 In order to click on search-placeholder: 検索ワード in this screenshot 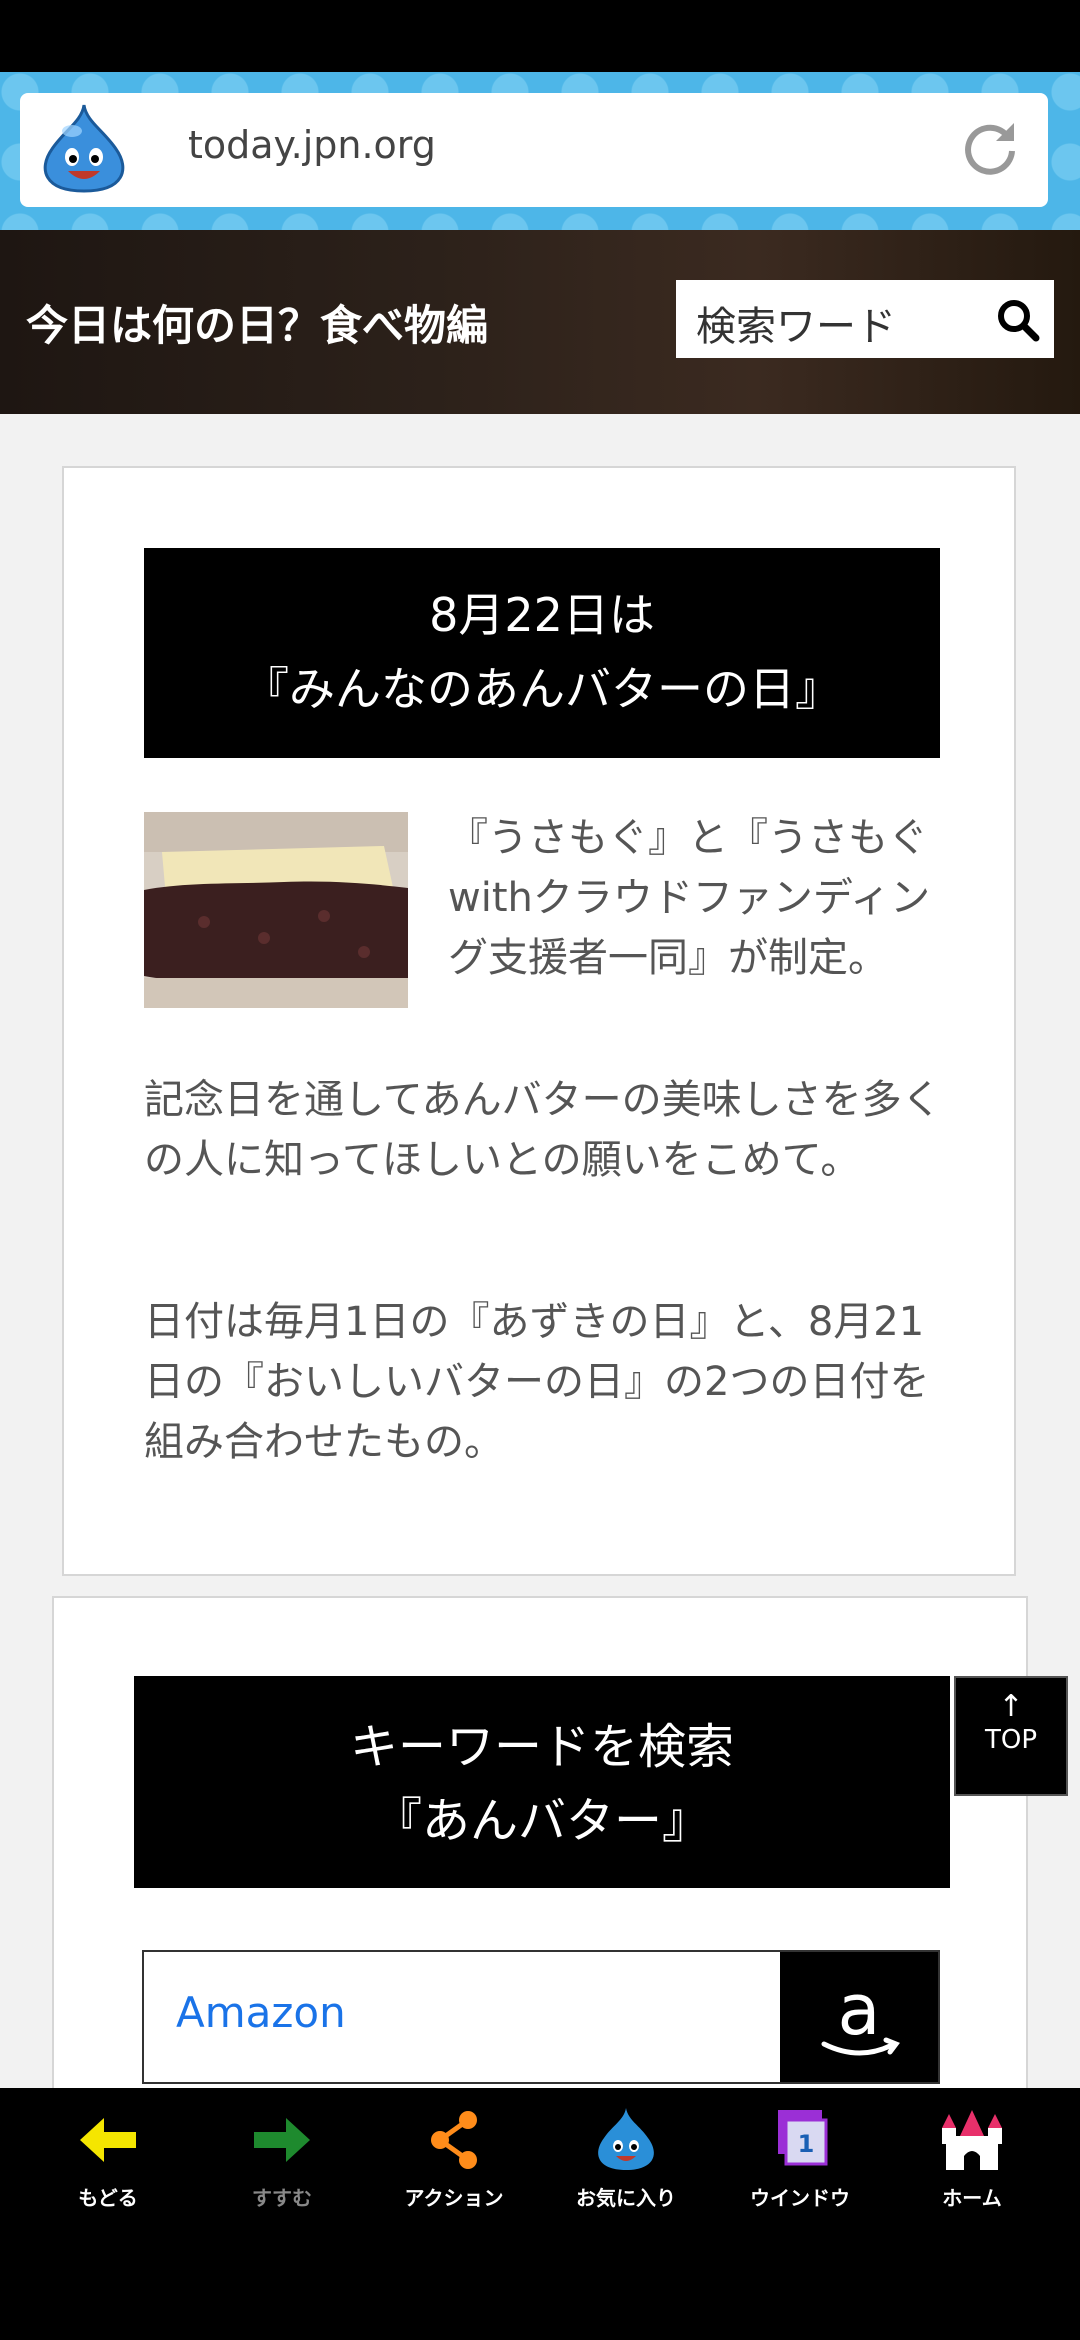, I will do `click(796, 327)`.